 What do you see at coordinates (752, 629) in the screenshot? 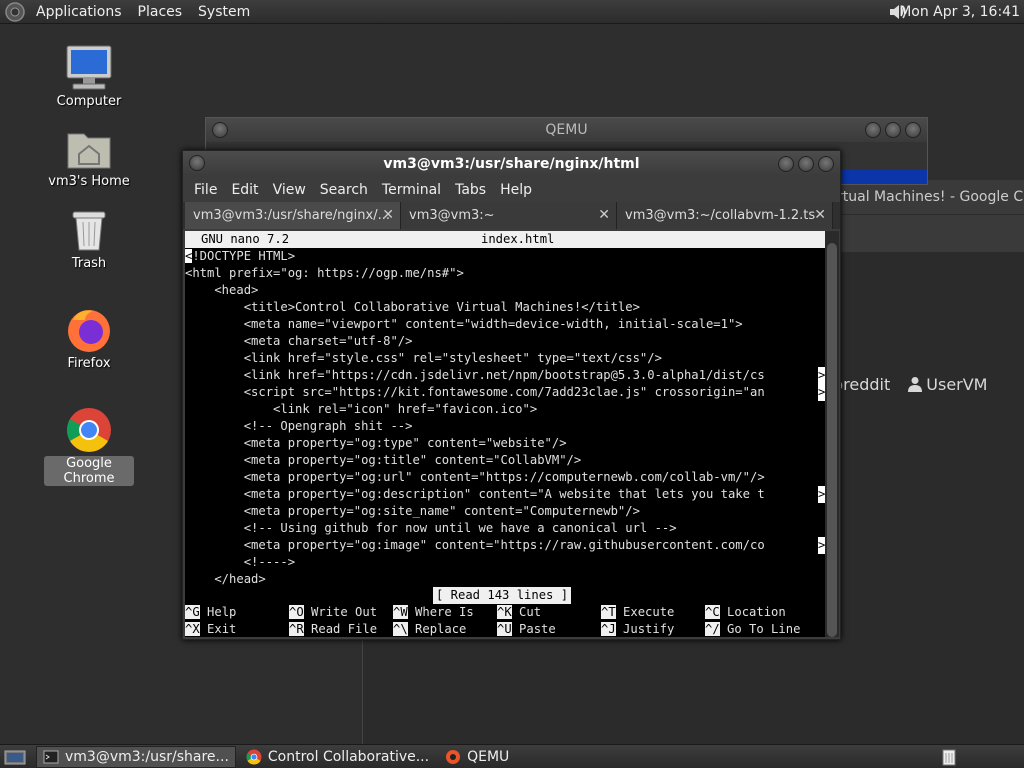
I see `nano-shortcut: ^/ Go To Line` at bounding box center [752, 629].